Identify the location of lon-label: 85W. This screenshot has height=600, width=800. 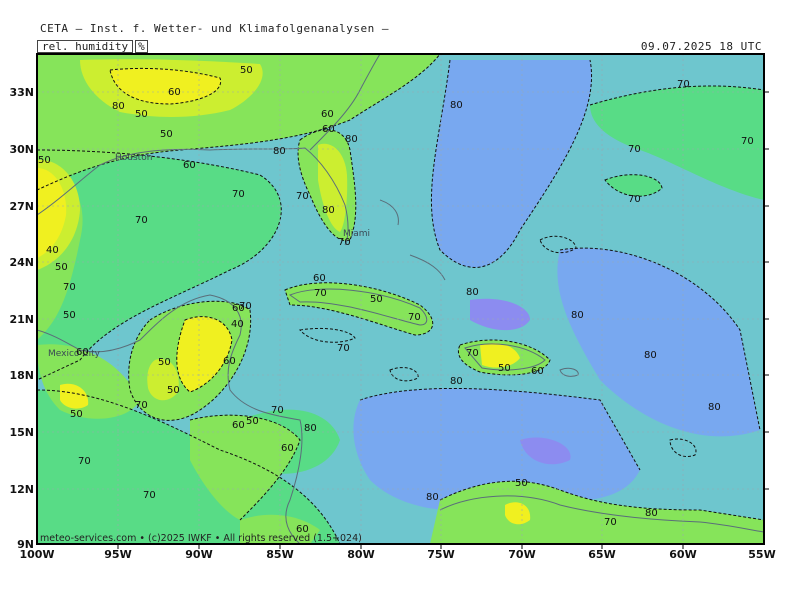
(279, 554).